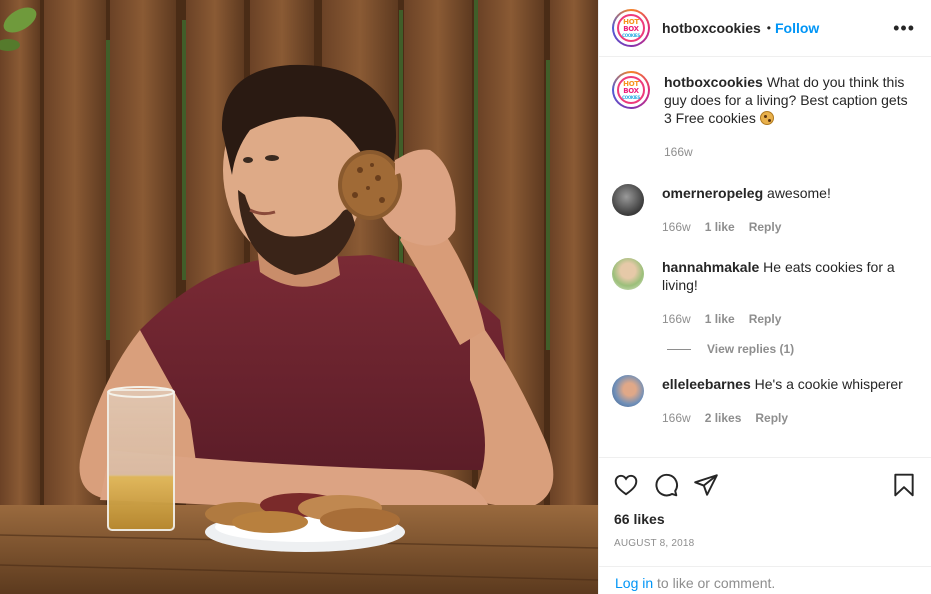  Describe the element at coordinates (713, 82) in the screenshot. I see `caption-username: hotboxcookies` at that location.